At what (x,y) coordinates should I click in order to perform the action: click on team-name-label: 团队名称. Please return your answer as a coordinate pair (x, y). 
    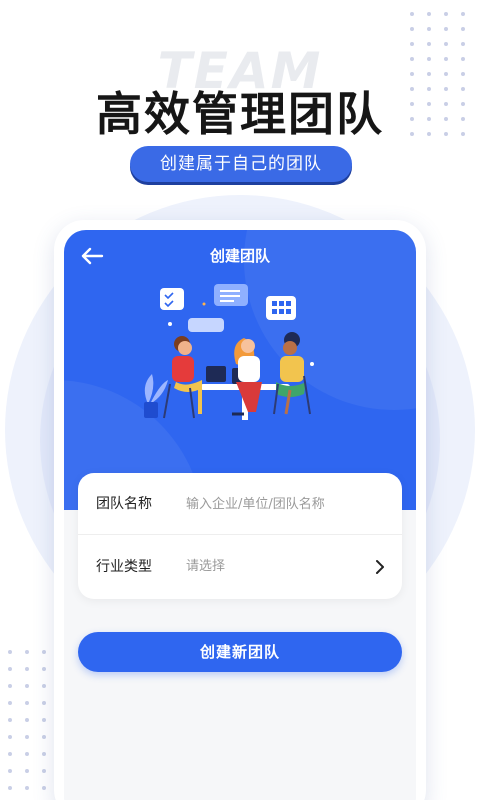
    Looking at the image, I should click on (124, 504).